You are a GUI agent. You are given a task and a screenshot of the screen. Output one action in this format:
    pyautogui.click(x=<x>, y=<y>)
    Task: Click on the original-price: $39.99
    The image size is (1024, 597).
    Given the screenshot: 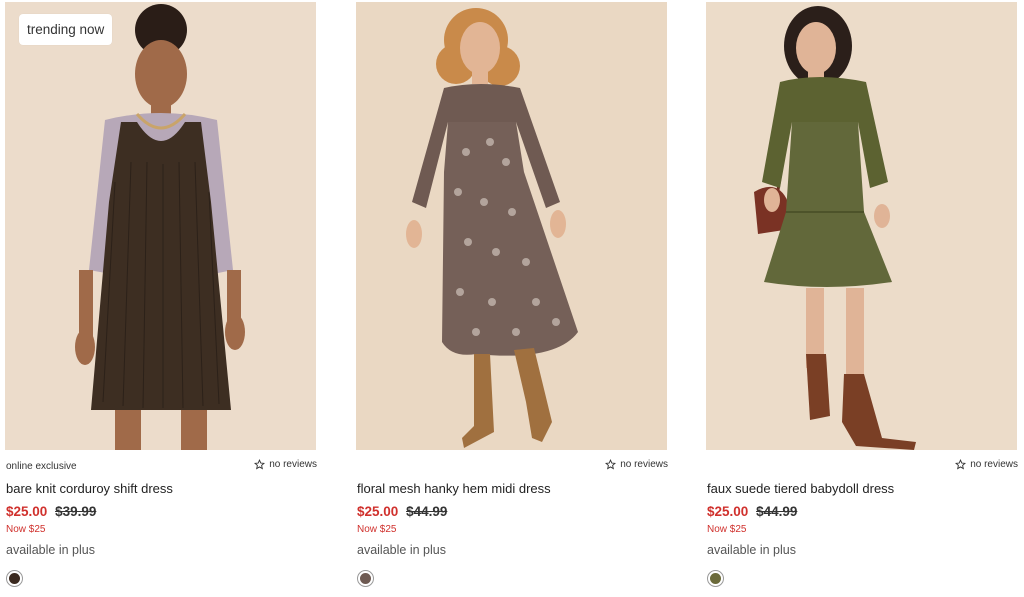 What is the action you would take?
    pyautogui.click(x=76, y=511)
    